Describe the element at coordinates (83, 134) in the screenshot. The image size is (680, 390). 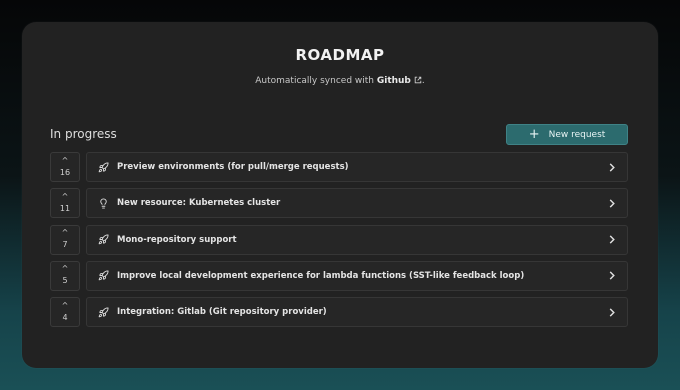
I see `section-title-in-progress: In progress` at that location.